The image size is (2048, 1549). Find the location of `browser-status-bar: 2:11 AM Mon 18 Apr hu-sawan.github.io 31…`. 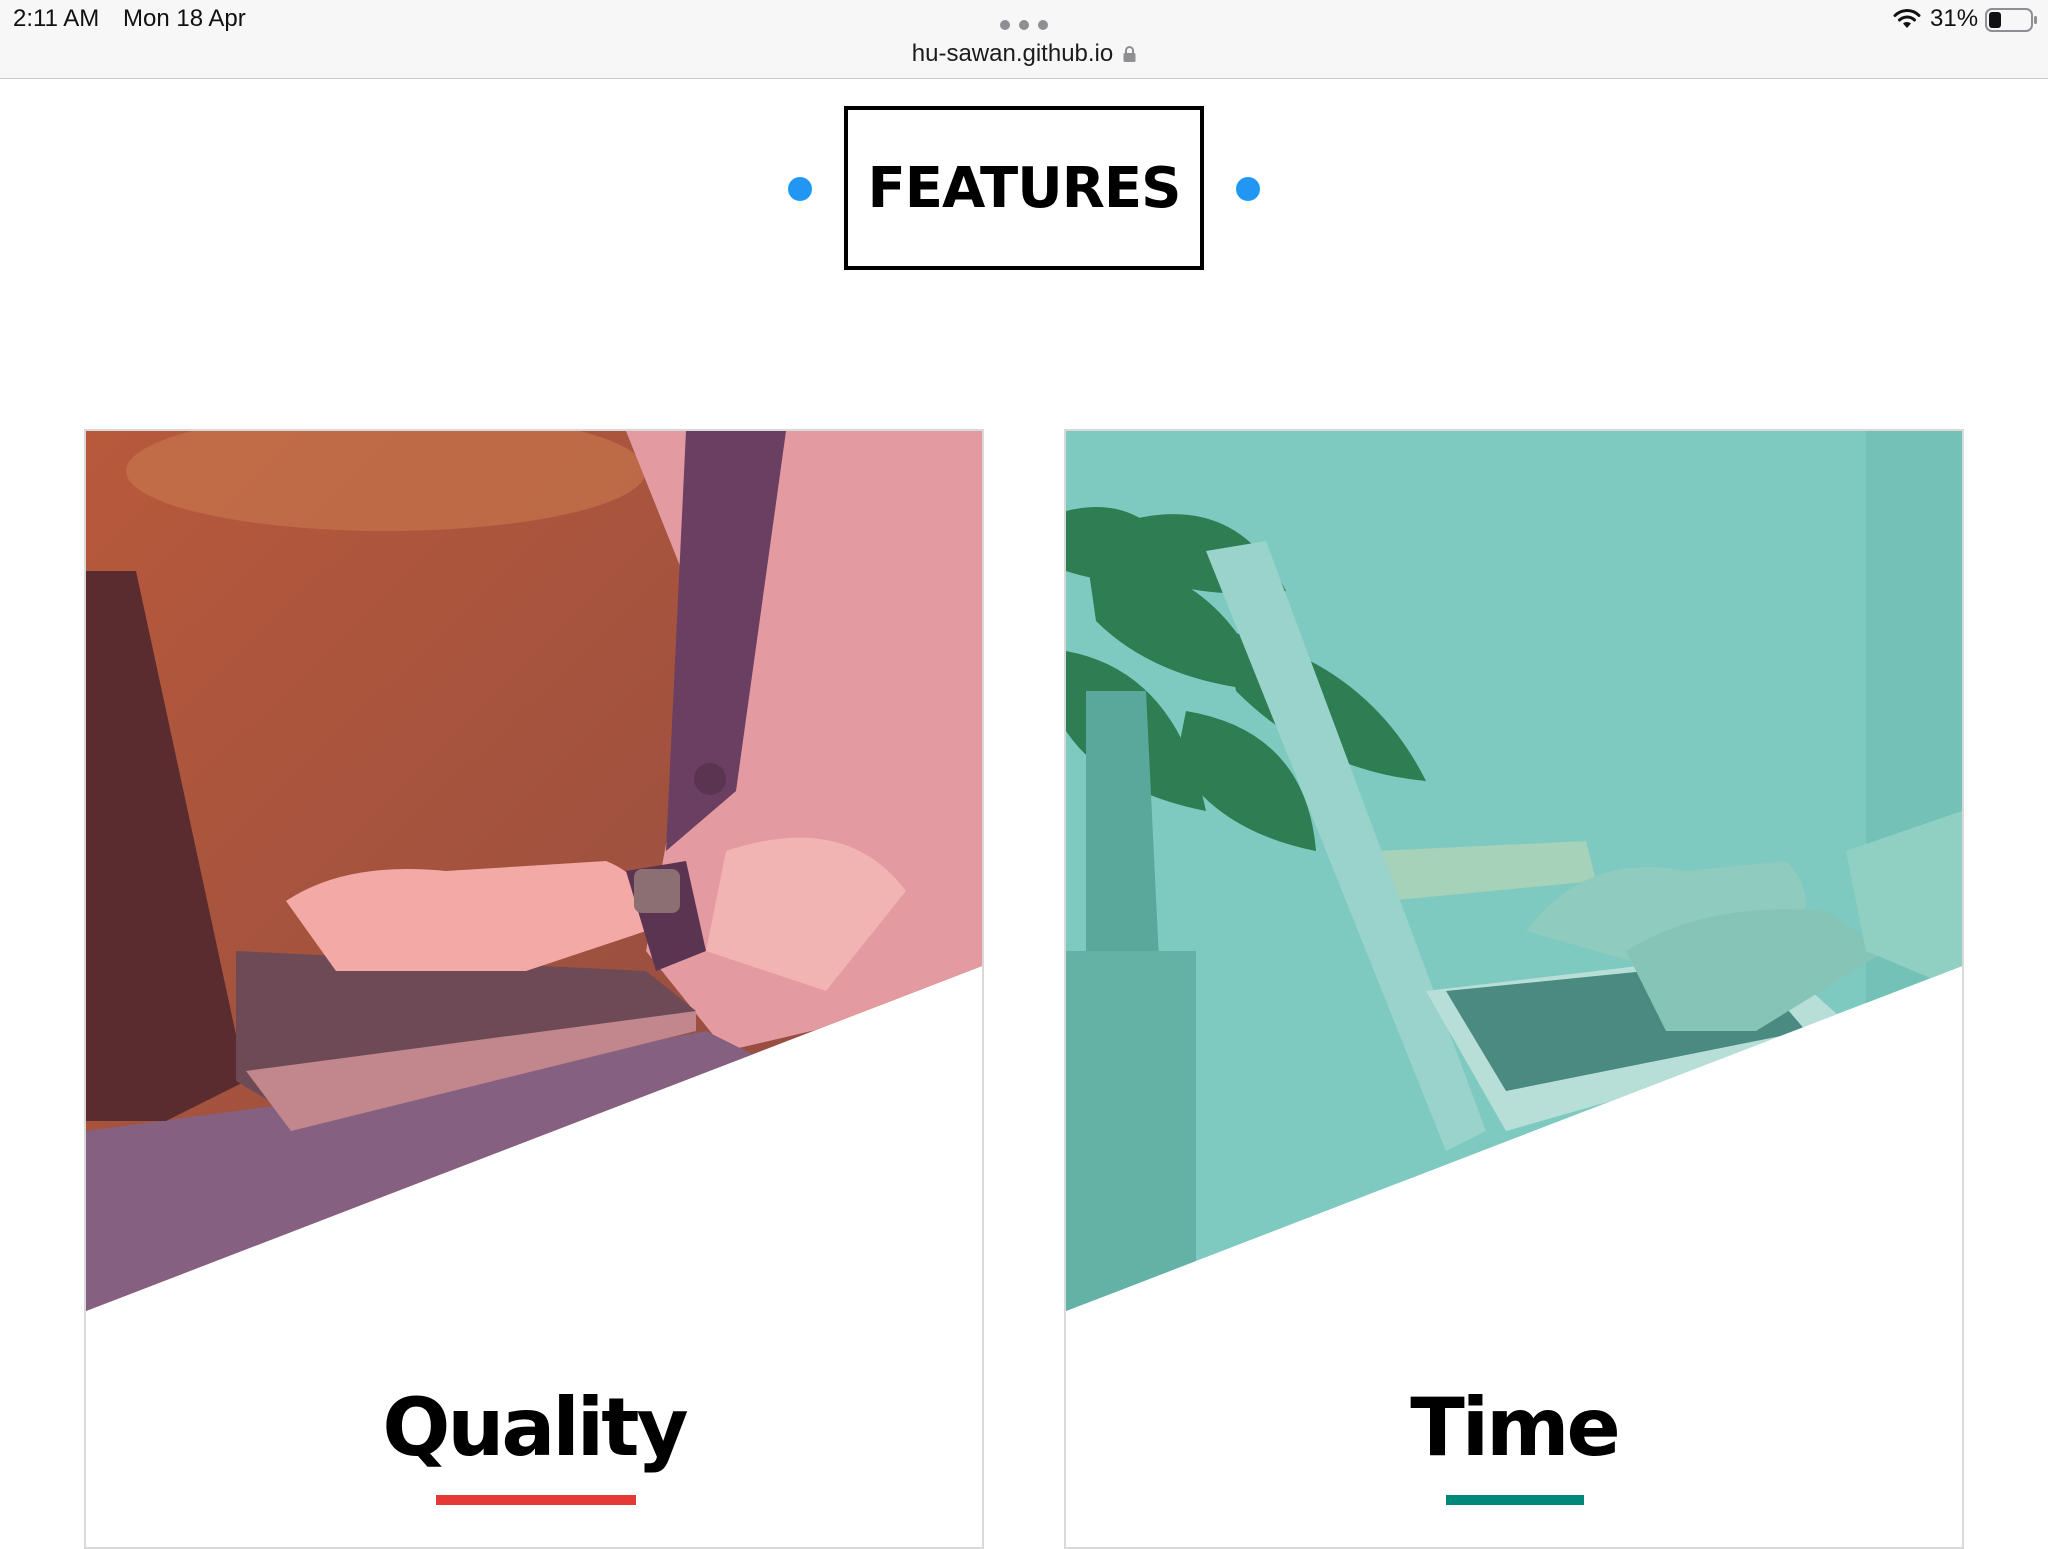

browser-status-bar: 2:11 AM Mon 18 Apr hu-sawan.github.io 31… is located at coordinates (1024, 39).